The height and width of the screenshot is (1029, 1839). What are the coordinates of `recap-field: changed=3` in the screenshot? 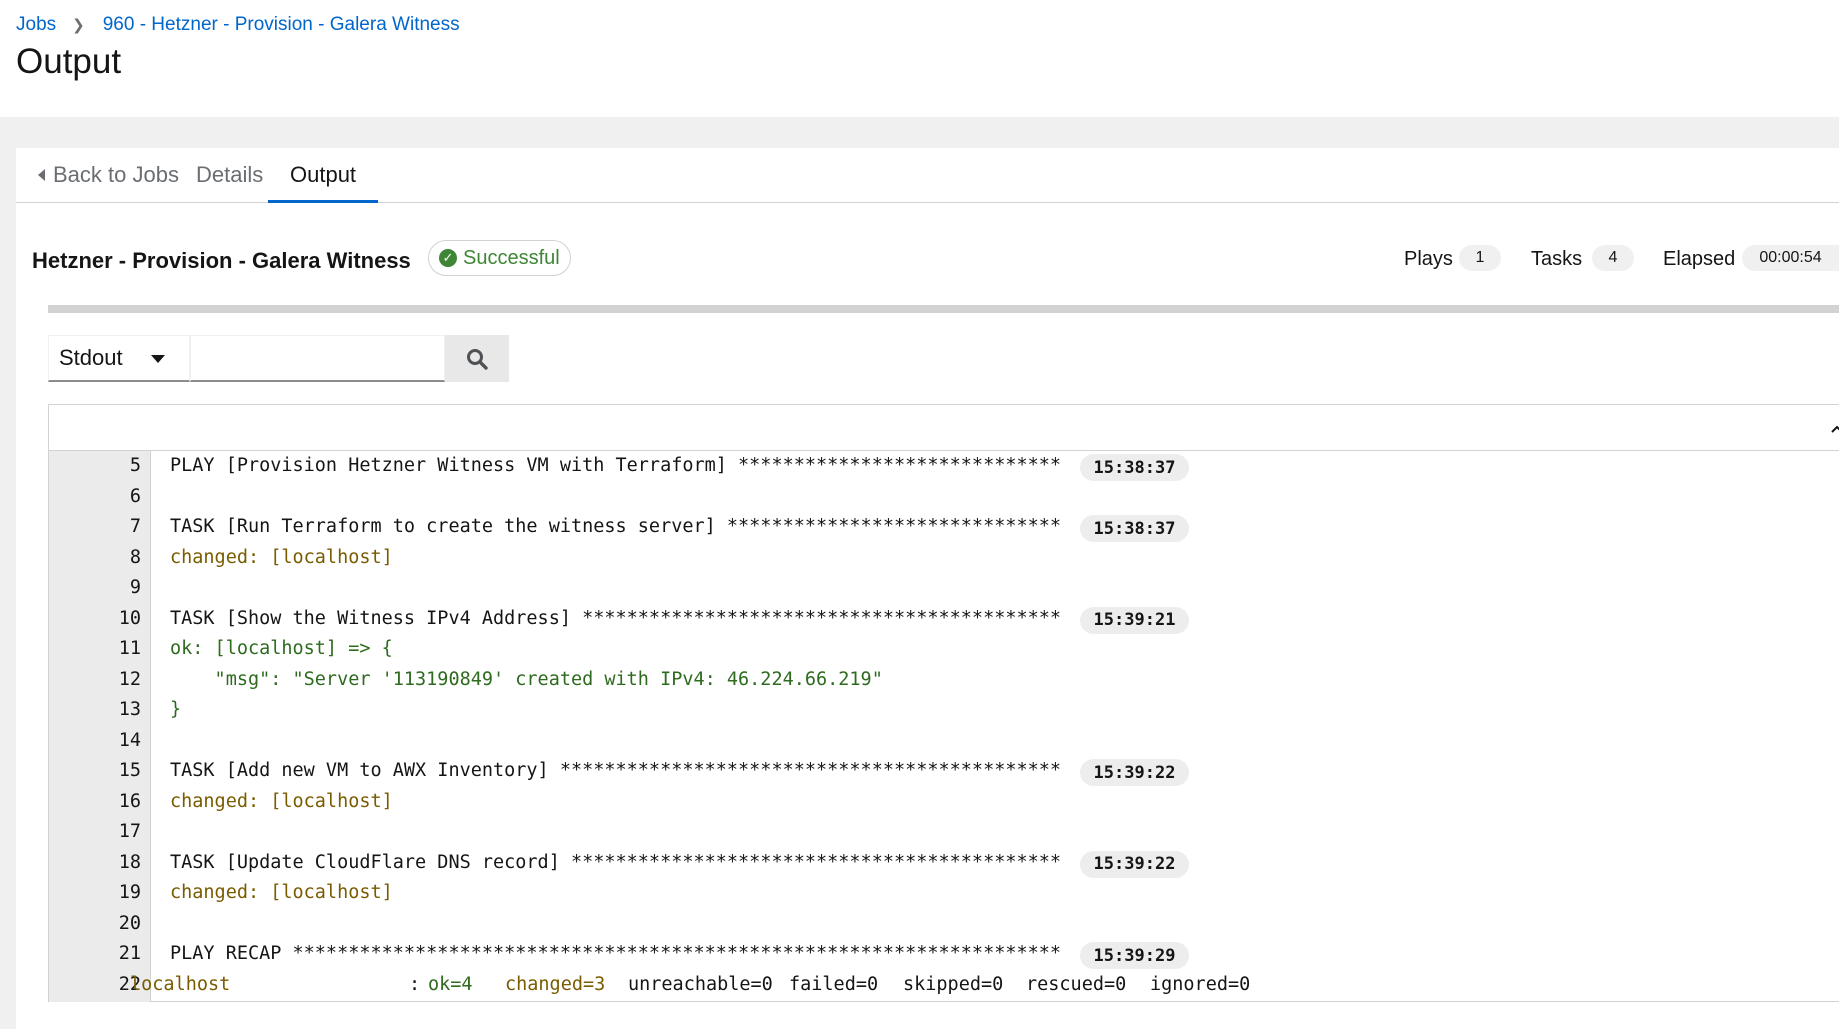 It's located at (555, 984).